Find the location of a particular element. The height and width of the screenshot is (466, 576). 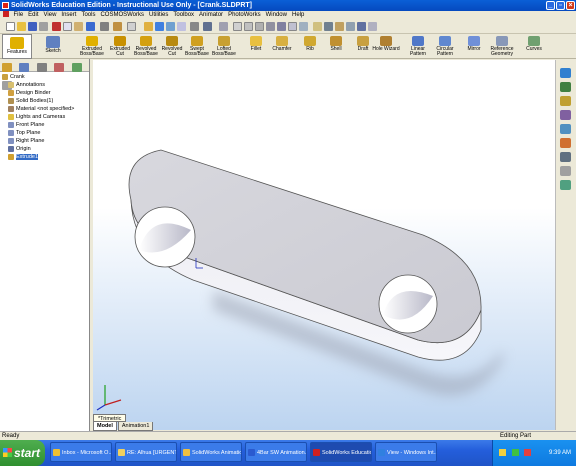

mirror-button: Mirror is located at coordinates (474, 46).